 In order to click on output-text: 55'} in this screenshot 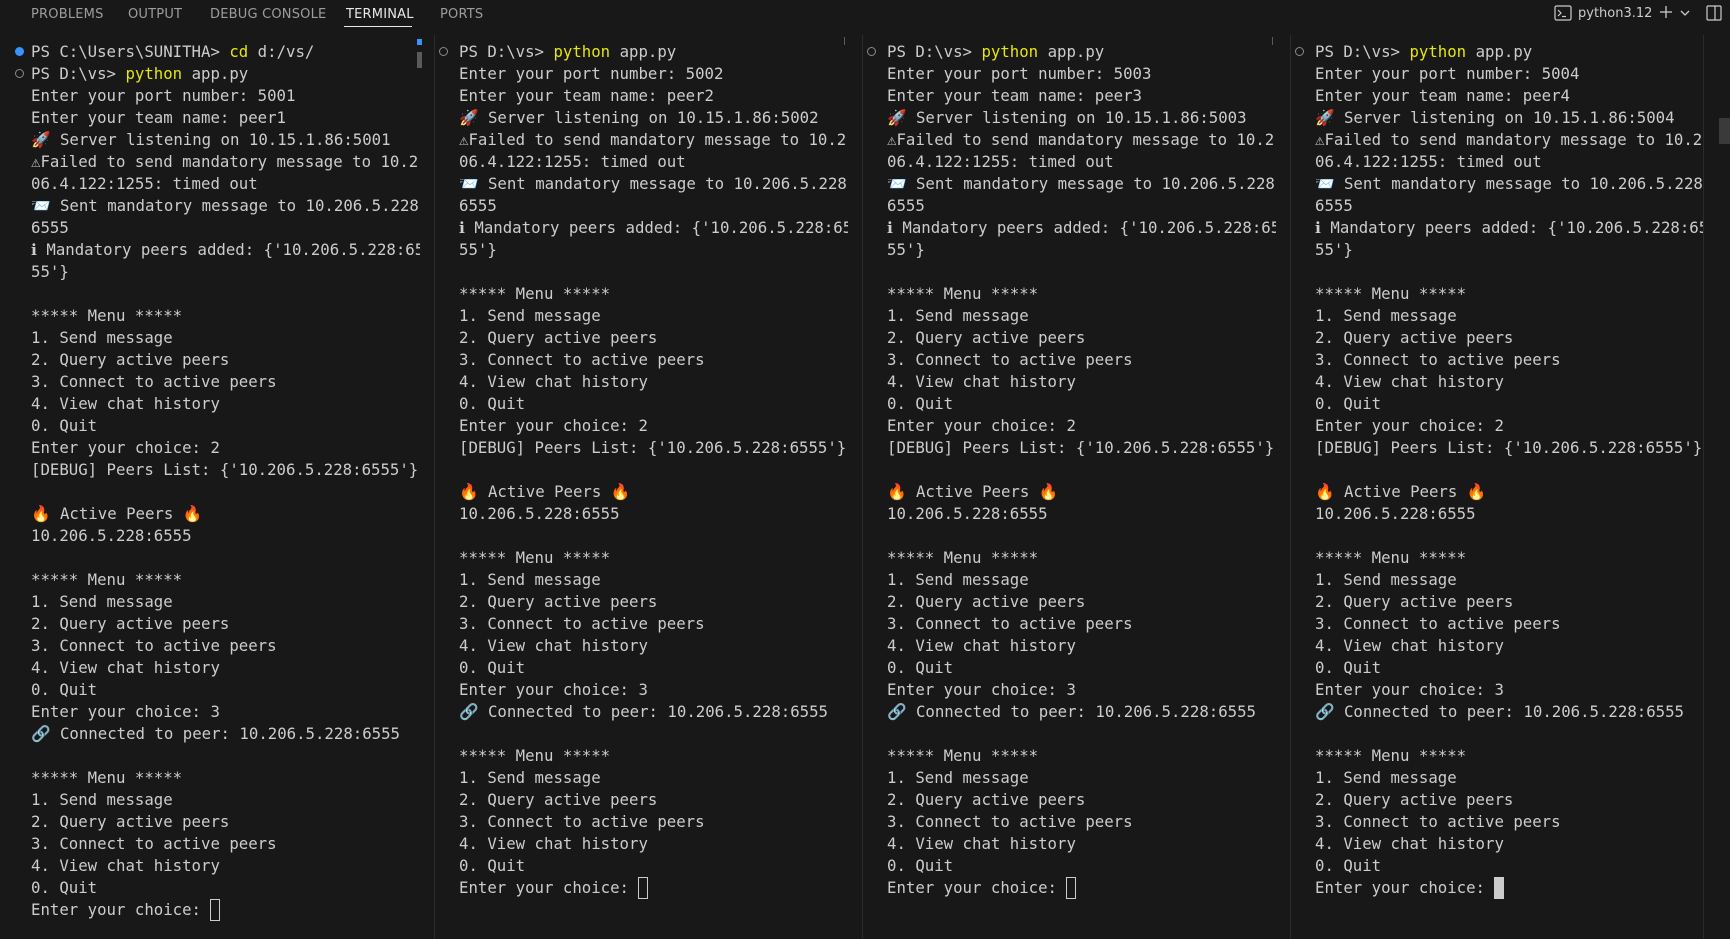, I will do `click(50, 271)`.